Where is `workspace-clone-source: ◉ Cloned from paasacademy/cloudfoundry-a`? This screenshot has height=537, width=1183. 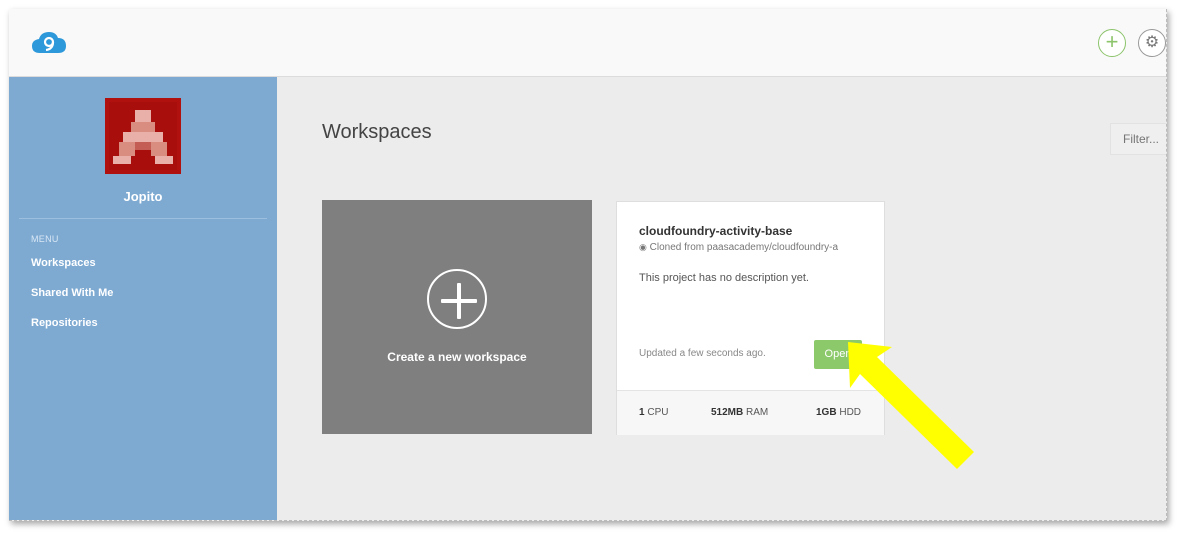
workspace-clone-source: ◉ Cloned from paasacademy/cloudfoundry-a is located at coordinates (752, 247).